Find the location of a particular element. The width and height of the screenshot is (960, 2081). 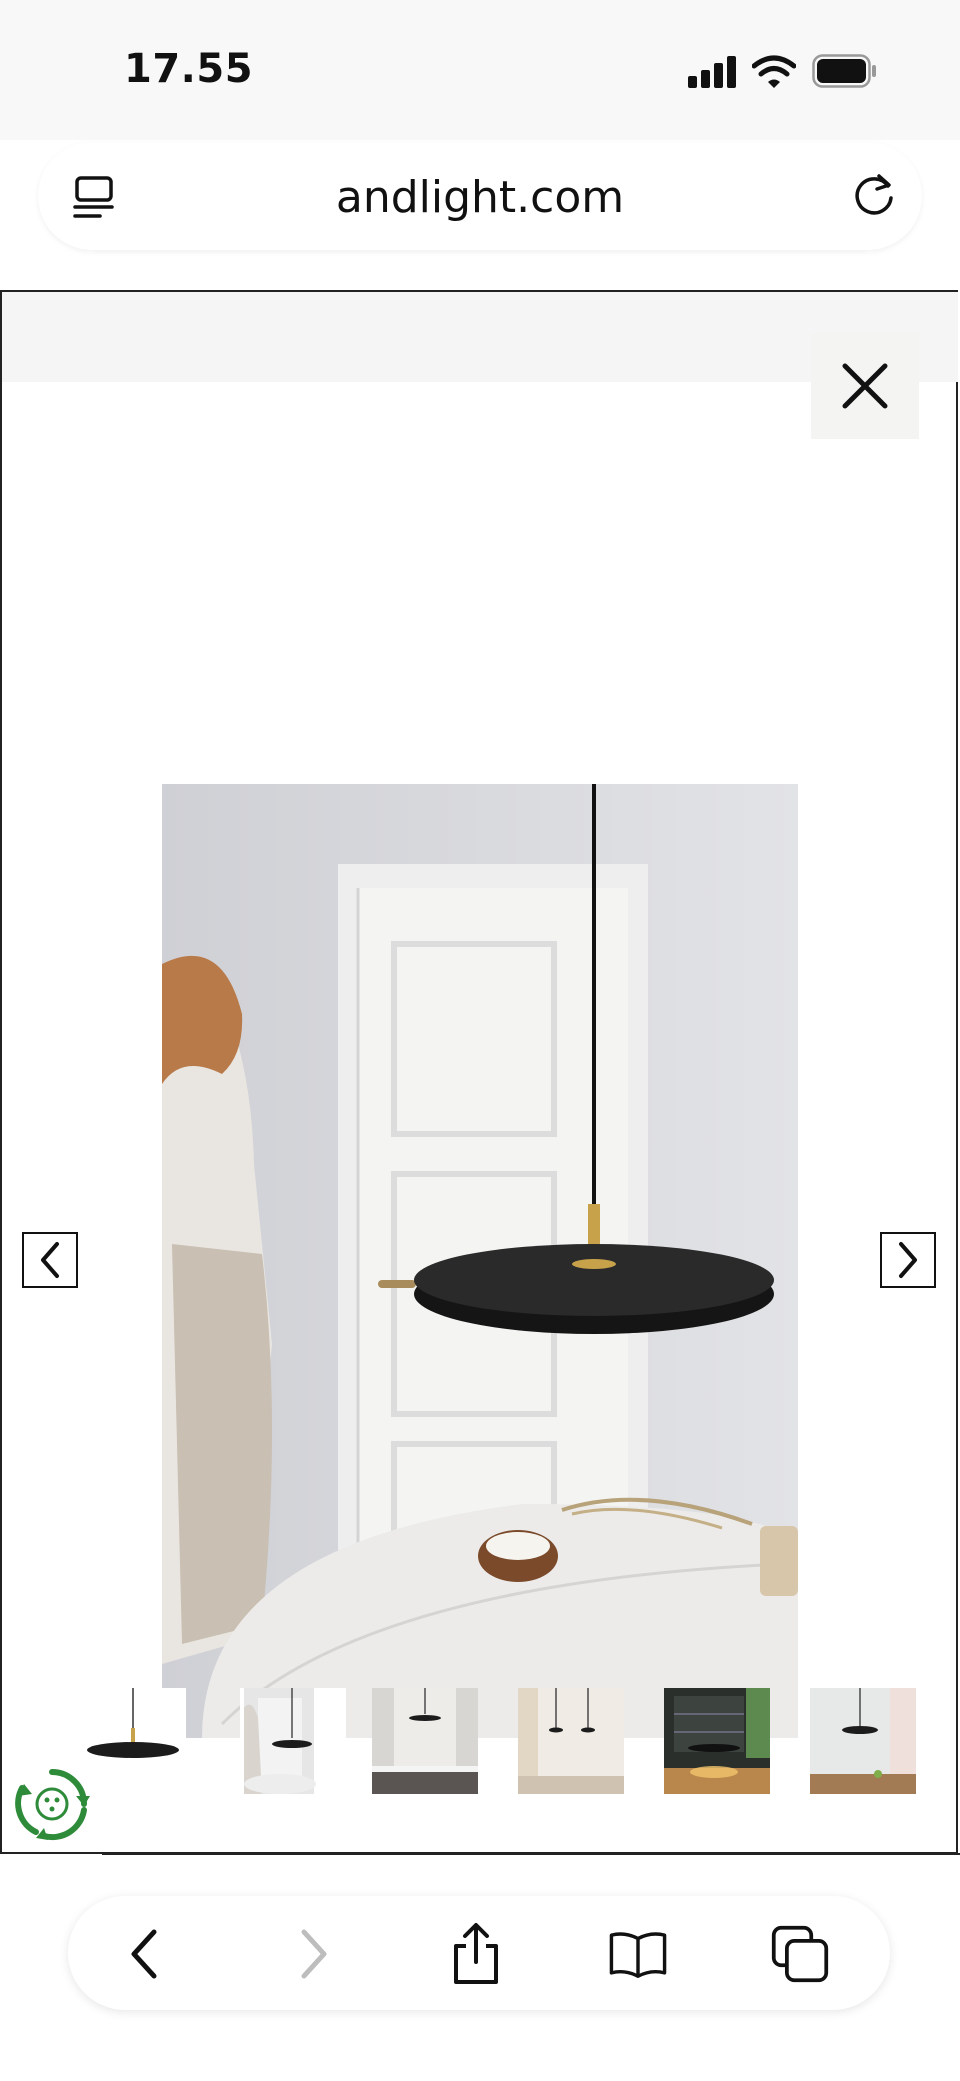

forward-button is located at coordinates (314, 1954).